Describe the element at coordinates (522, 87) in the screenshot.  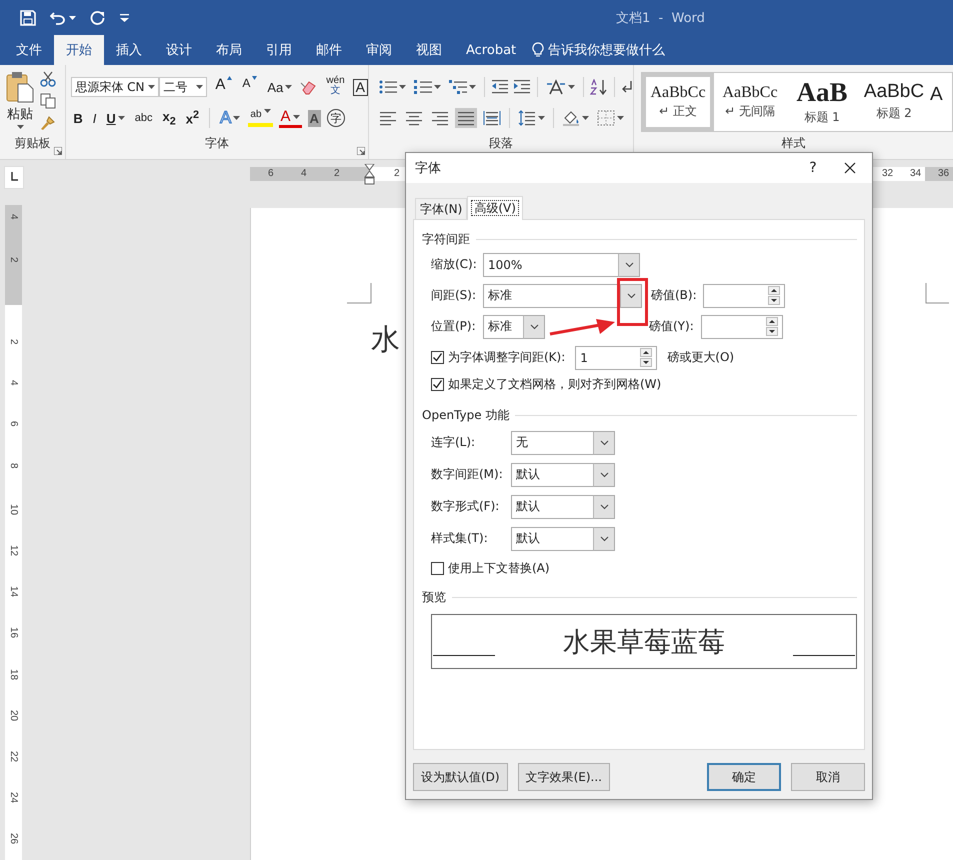
I see `increase-indent-icon` at that location.